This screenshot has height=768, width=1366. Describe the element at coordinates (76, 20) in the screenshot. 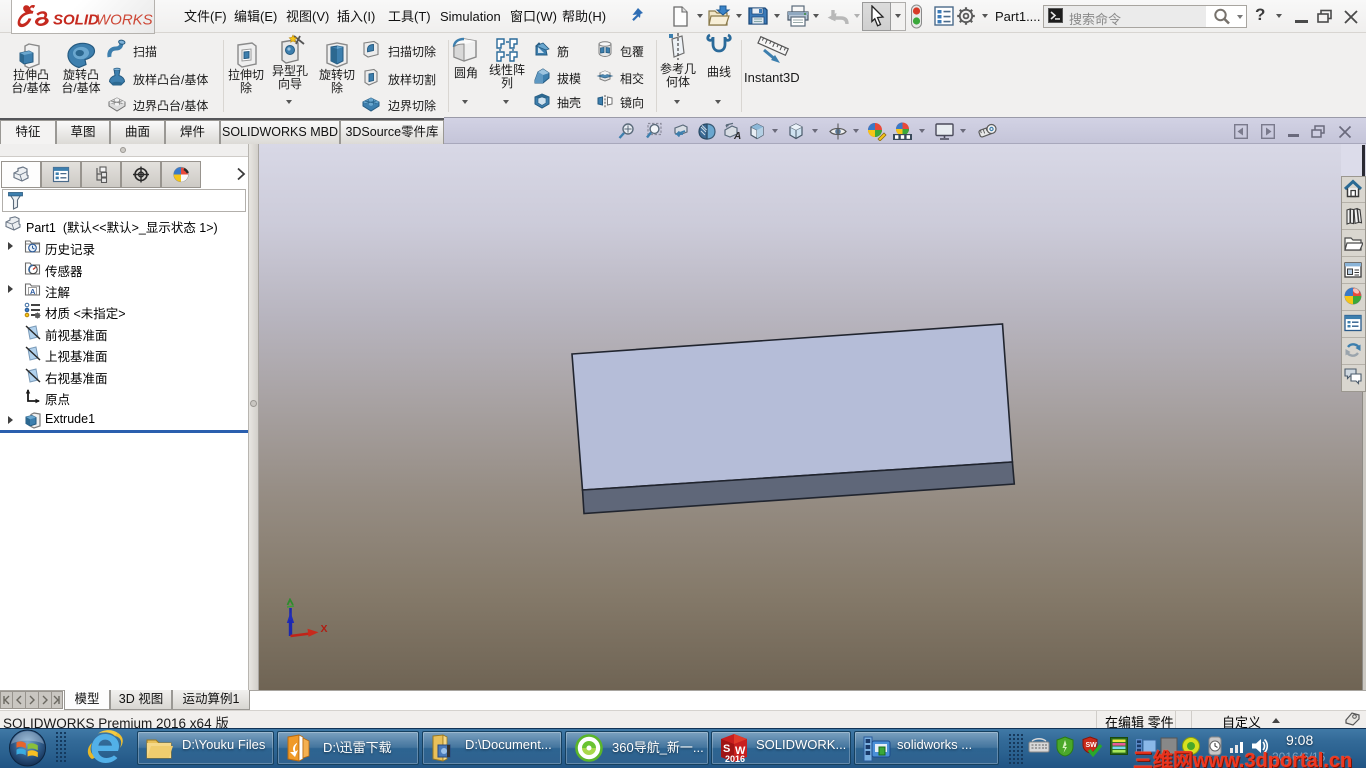

I see `svg-text: SOLID` at that location.